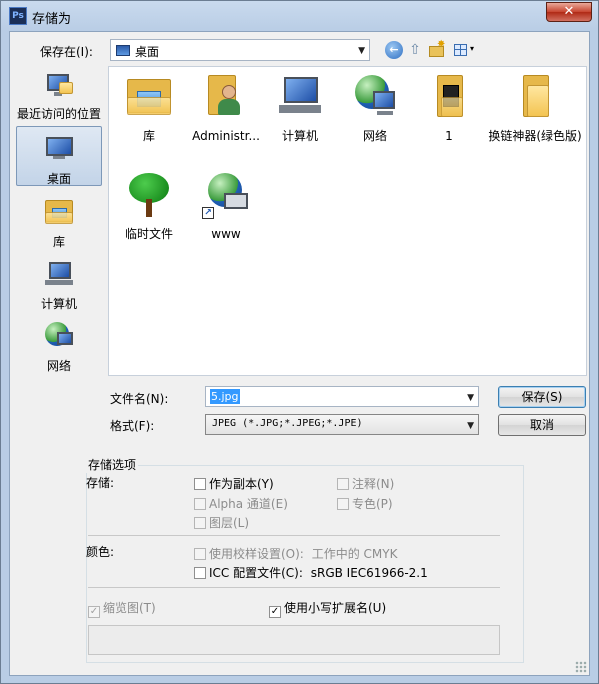 This screenshot has width=599, height=684. I want to click on spot-colors-checkbox: 专色(P), so click(365, 503).